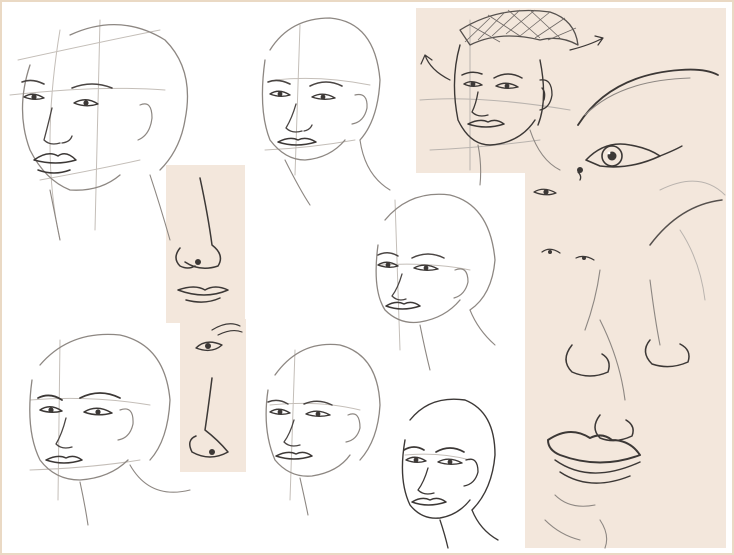 The height and width of the screenshot is (555, 734). I want to click on face-sketch-top-left, so click(99, 130).